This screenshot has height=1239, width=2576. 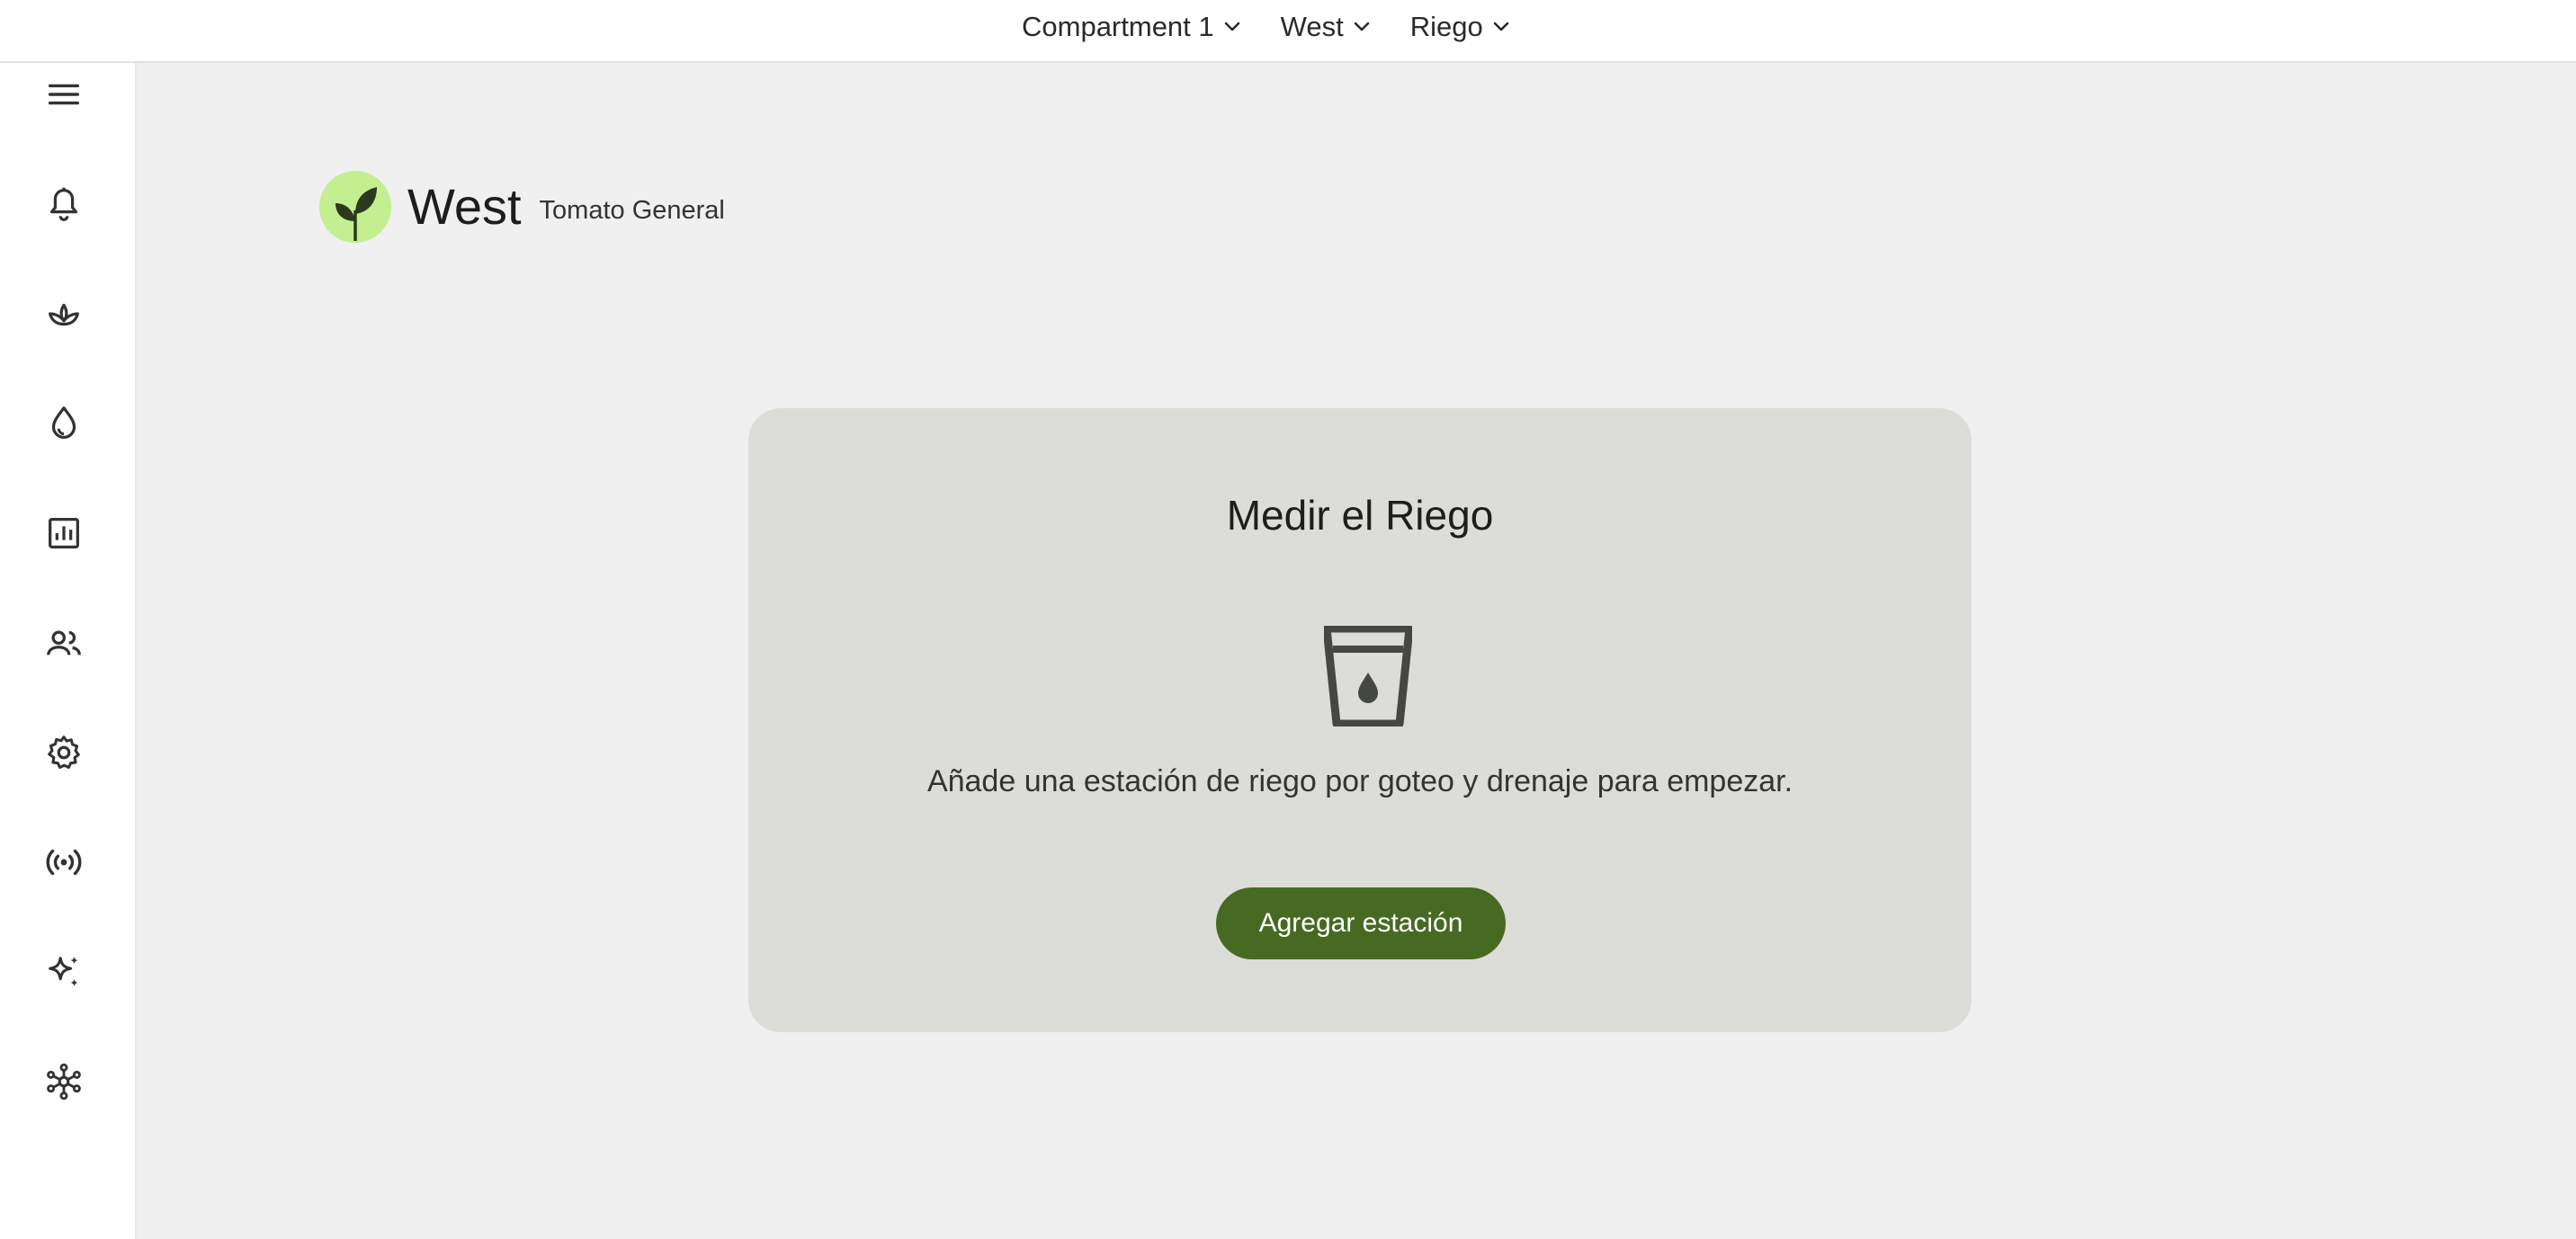 I want to click on sidebar-item-crops, so click(x=63, y=313).